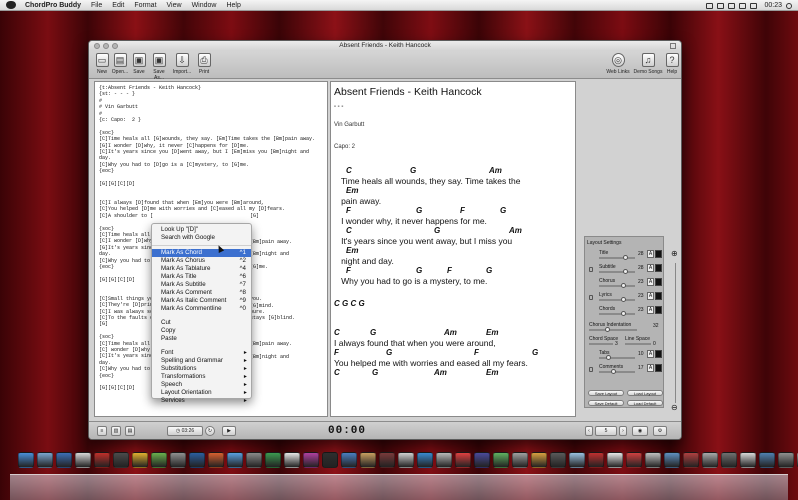 The height and width of the screenshot is (500, 798). I want to click on minimize-window-icon, so click(106, 46).